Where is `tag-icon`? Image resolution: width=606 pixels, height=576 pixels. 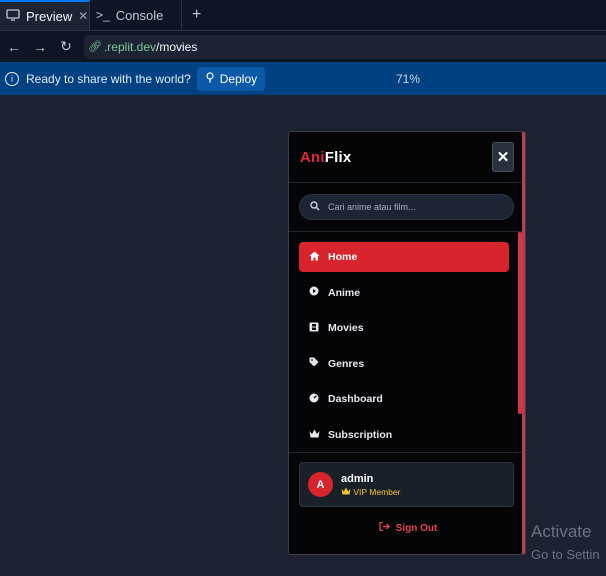
tag-icon is located at coordinates (314, 363).